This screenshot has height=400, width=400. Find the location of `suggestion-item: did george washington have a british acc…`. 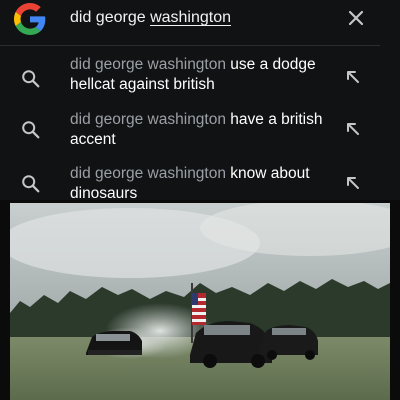

suggestion-item: did george washington have a british acc… is located at coordinates (200, 136).